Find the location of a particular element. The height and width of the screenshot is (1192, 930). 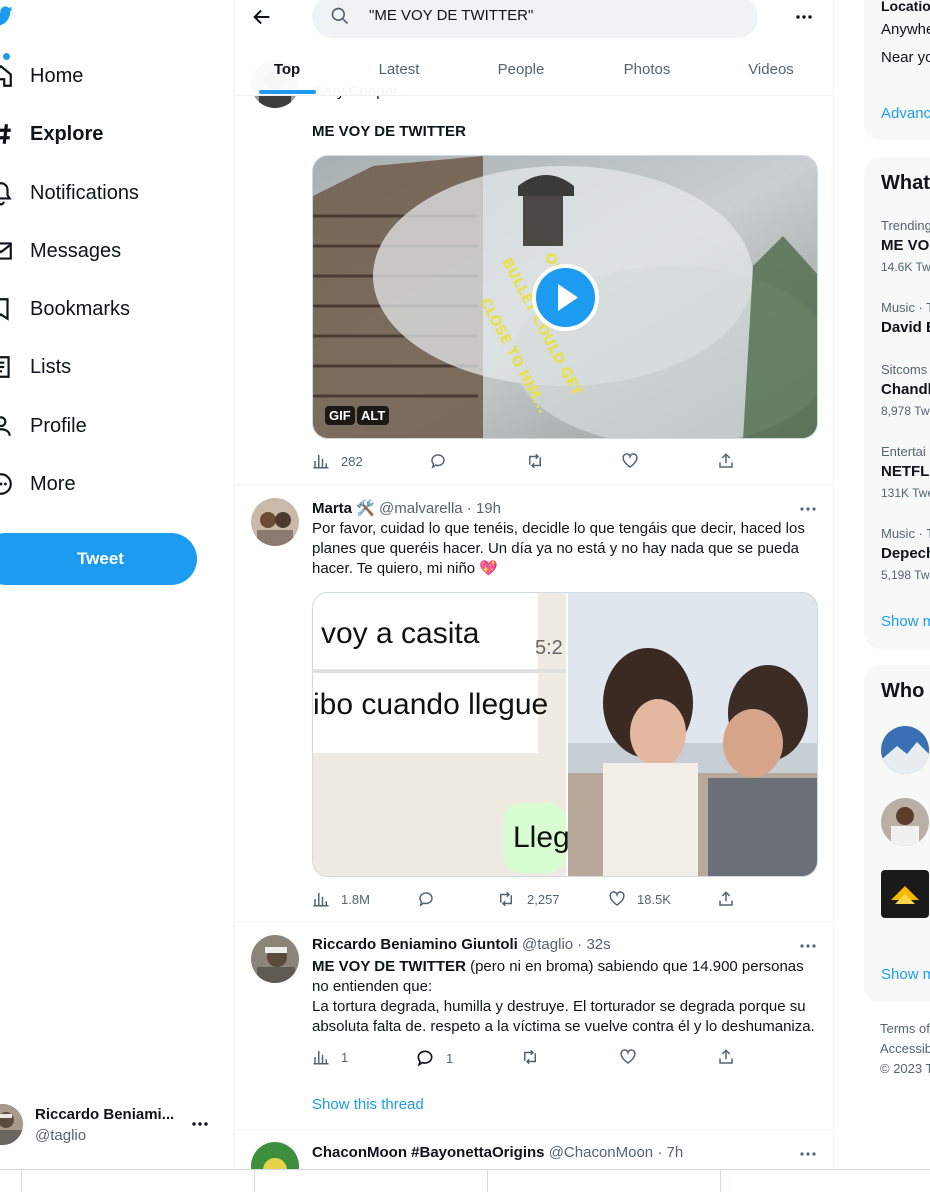

location-anywhere: Anywhere is located at coordinates (905, 29).